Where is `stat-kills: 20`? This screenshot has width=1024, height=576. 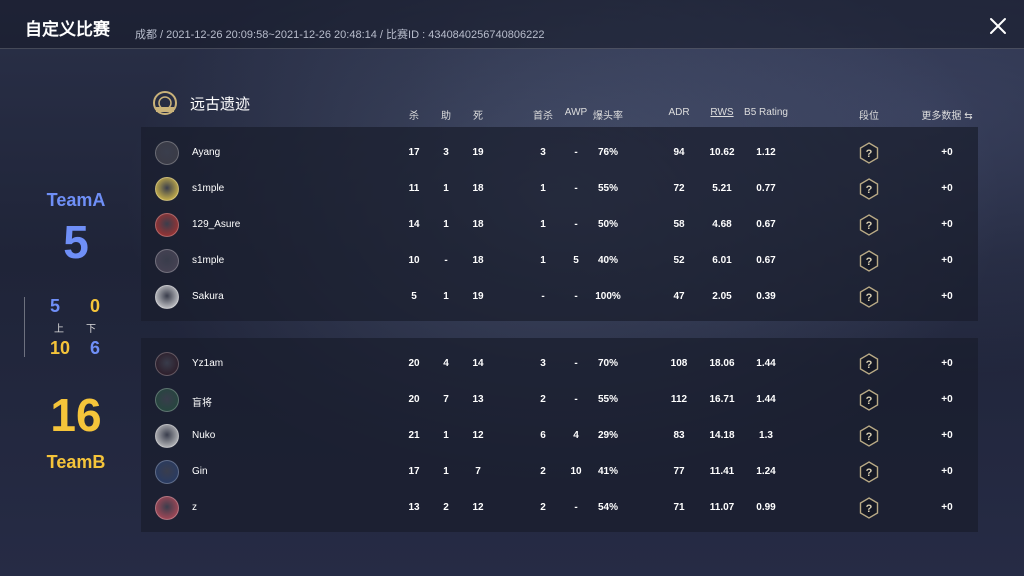
stat-kills: 20 is located at coordinates (414, 363).